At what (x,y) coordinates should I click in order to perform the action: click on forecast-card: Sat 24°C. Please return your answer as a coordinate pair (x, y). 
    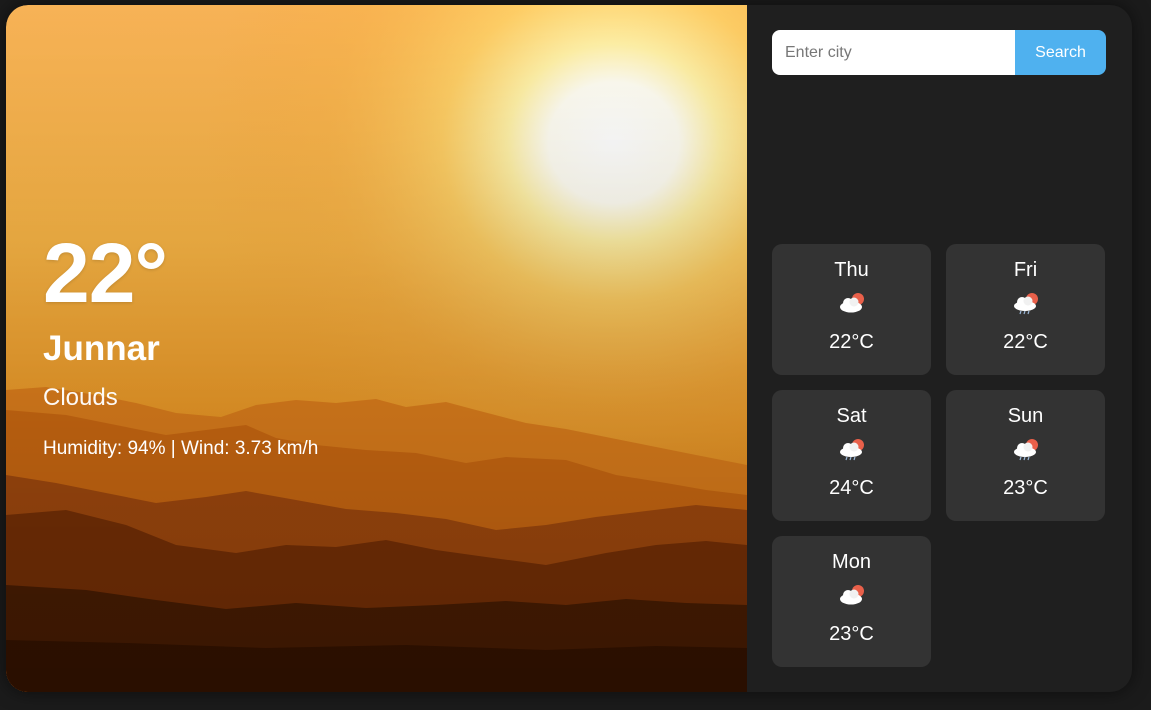
    Looking at the image, I should click on (851, 455).